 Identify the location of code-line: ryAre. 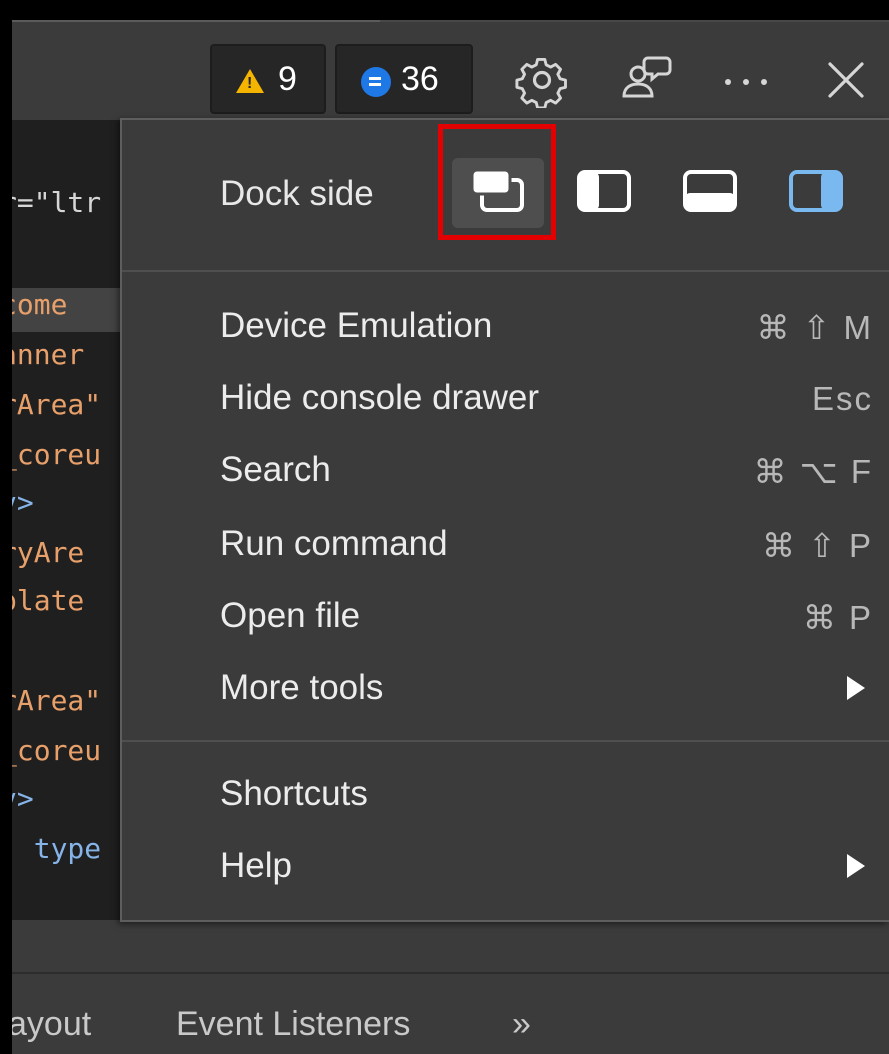
(42, 552).